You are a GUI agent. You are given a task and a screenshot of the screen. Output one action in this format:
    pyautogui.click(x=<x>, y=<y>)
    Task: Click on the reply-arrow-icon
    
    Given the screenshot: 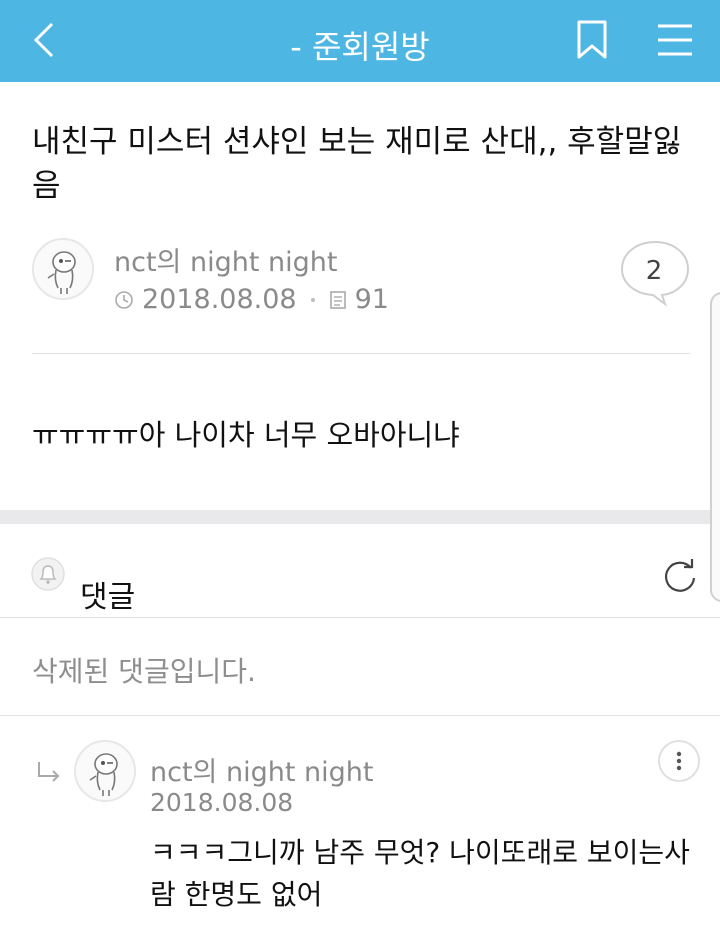 What is the action you would take?
    pyautogui.click(x=49, y=772)
    